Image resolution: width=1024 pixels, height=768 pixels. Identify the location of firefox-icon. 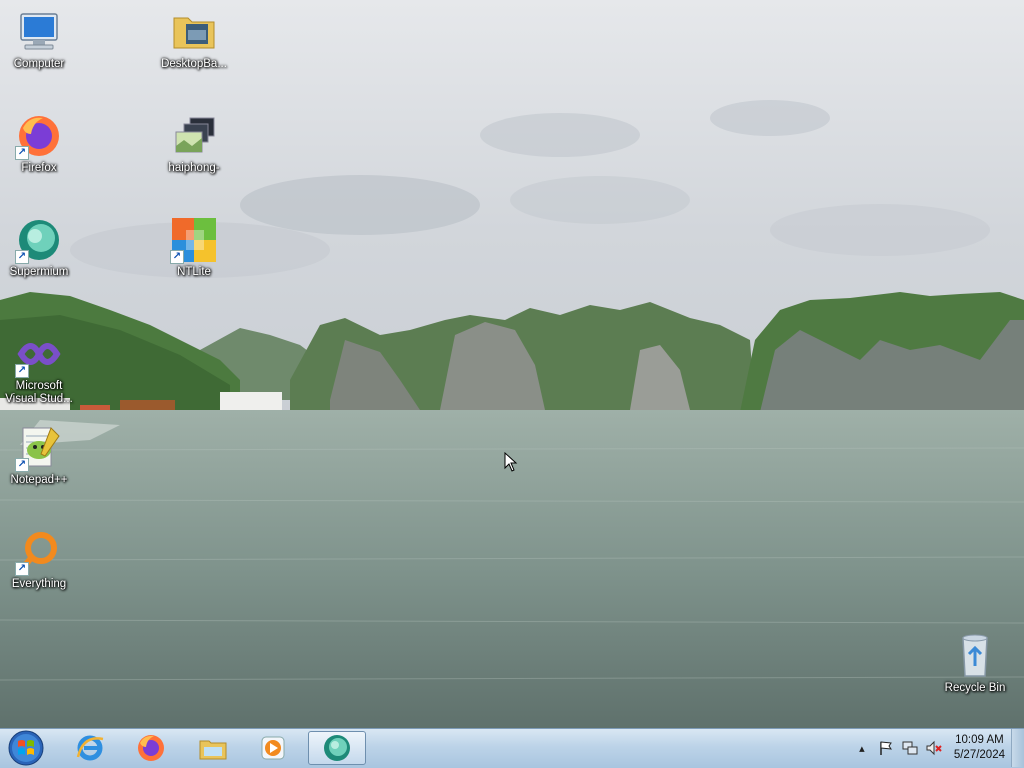
(151, 748).